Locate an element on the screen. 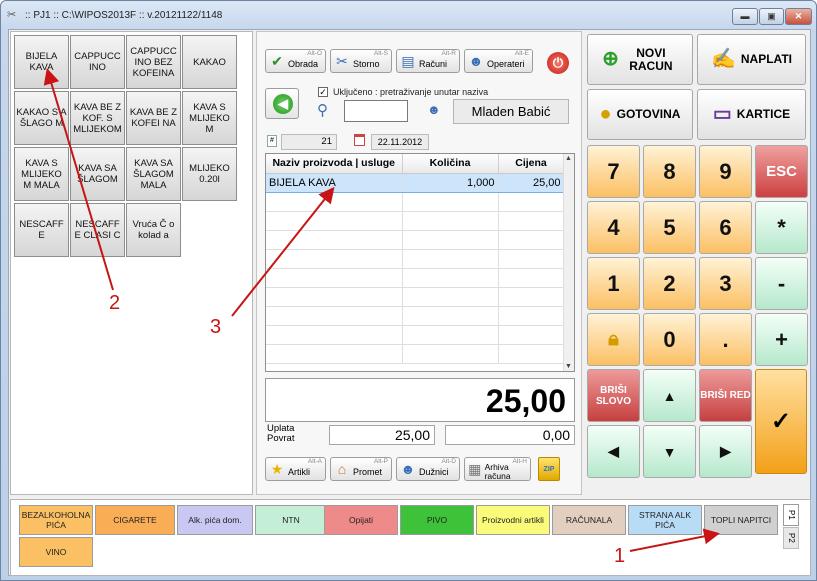 The height and width of the screenshot is (581, 817). key-9: 9 is located at coordinates (725, 171).